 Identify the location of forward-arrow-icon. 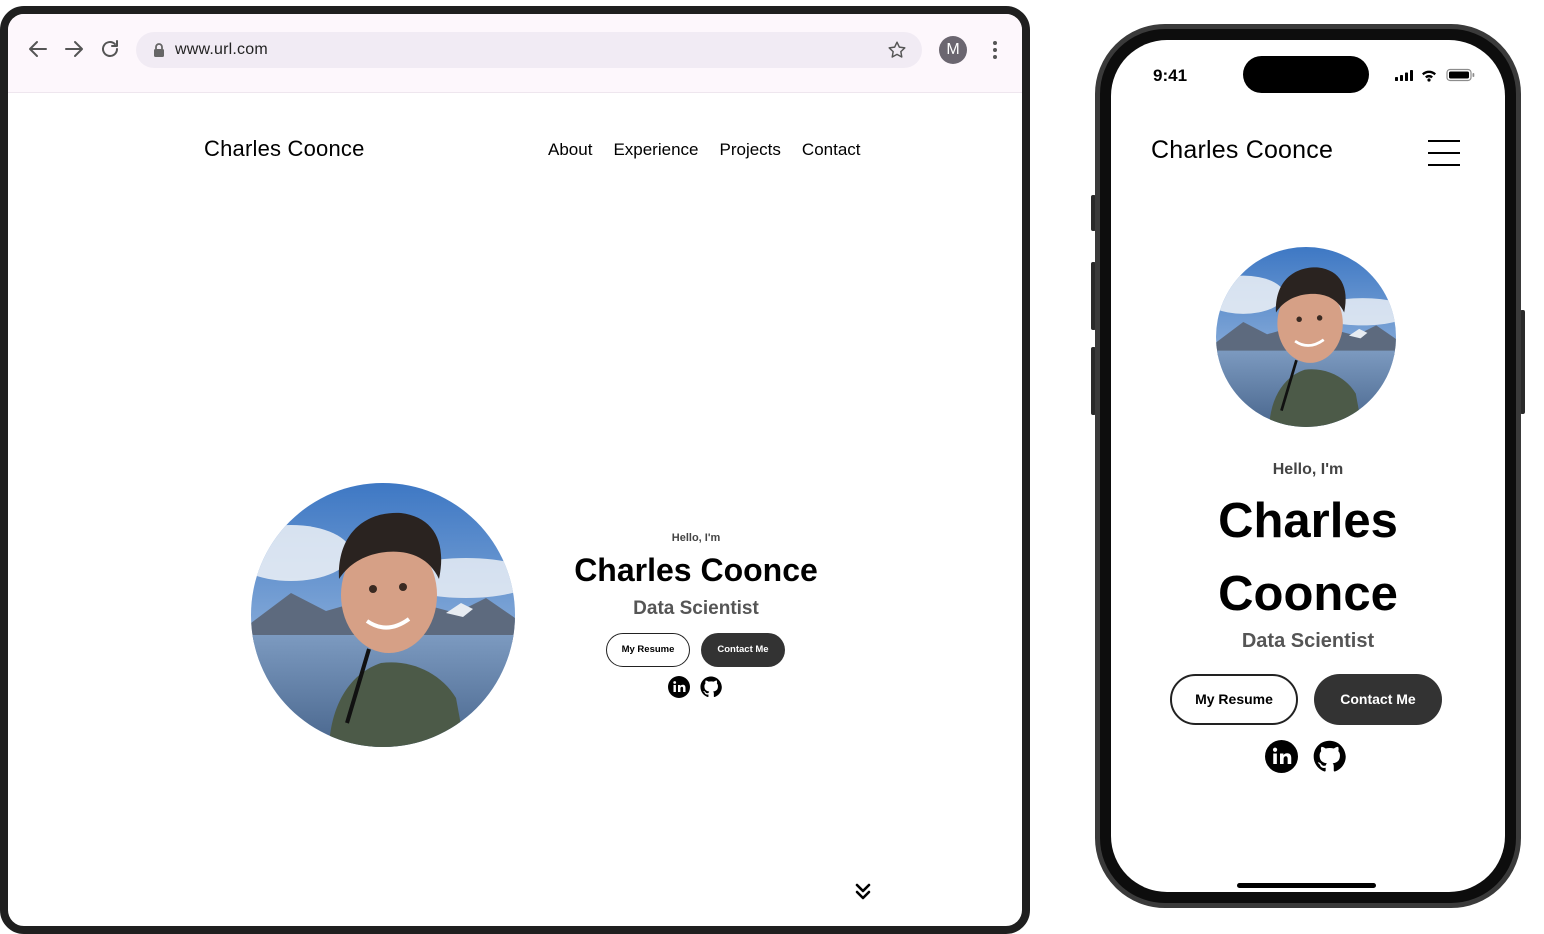
(74, 49).